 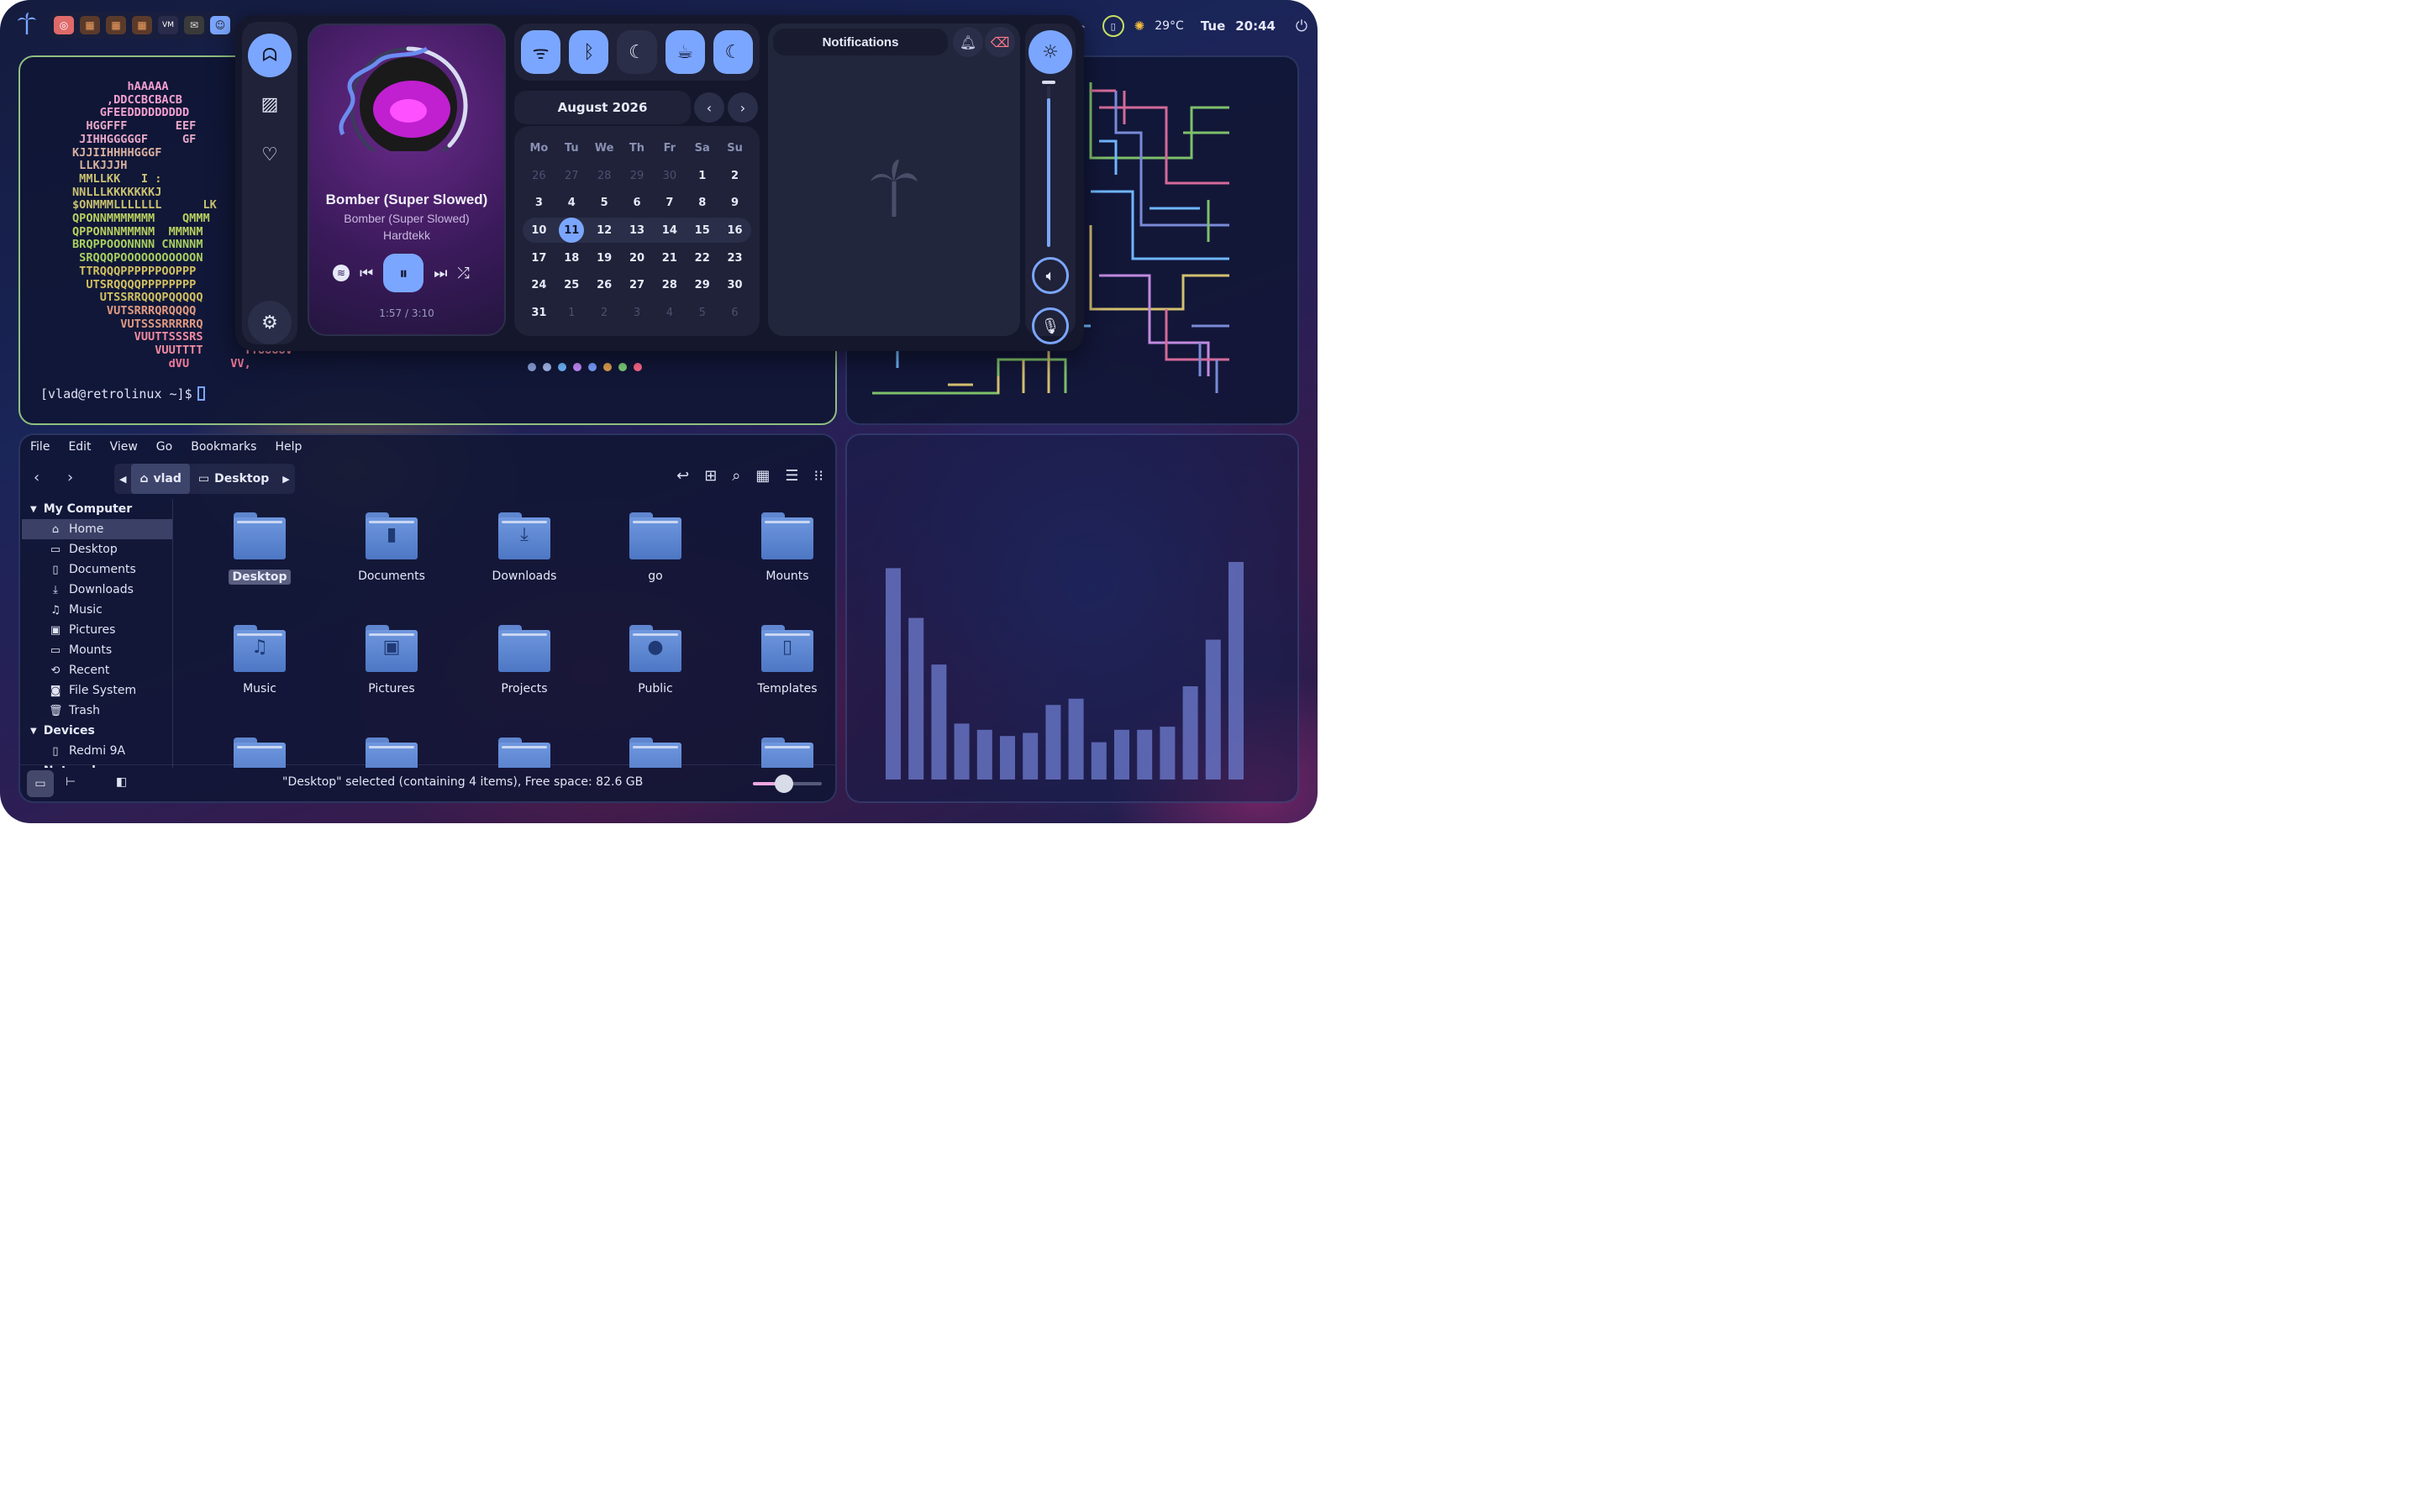 What do you see at coordinates (604, 176) in the screenshot?
I see `calendar-day: 28` at bounding box center [604, 176].